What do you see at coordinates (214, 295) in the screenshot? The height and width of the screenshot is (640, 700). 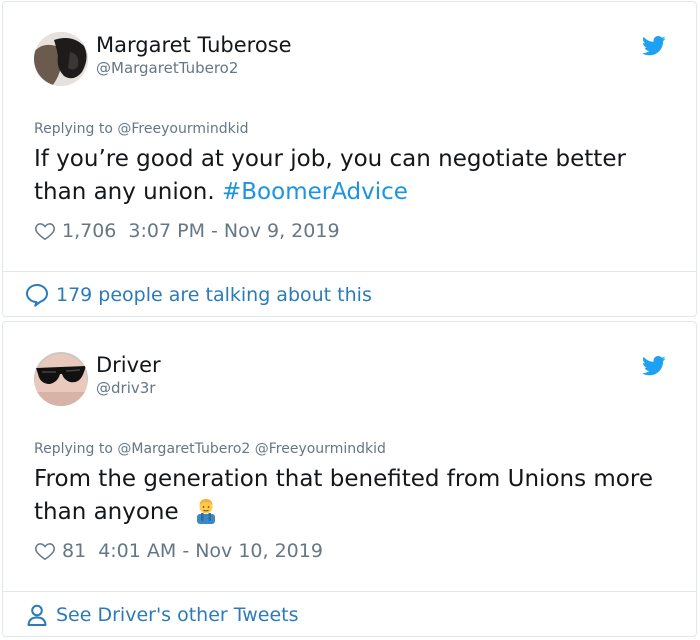 I see `conversation-link-label: 179 people are talking about this` at bounding box center [214, 295].